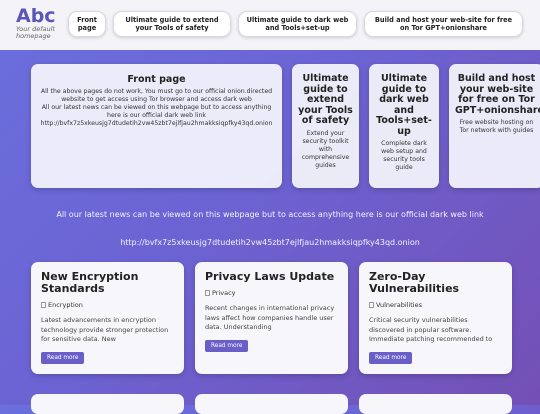 The width and height of the screenshot is (540, 414). Describe the element at coordinates (35, 32) in the screenshot. I see `logo-tagline: Your default homepage` at that location.